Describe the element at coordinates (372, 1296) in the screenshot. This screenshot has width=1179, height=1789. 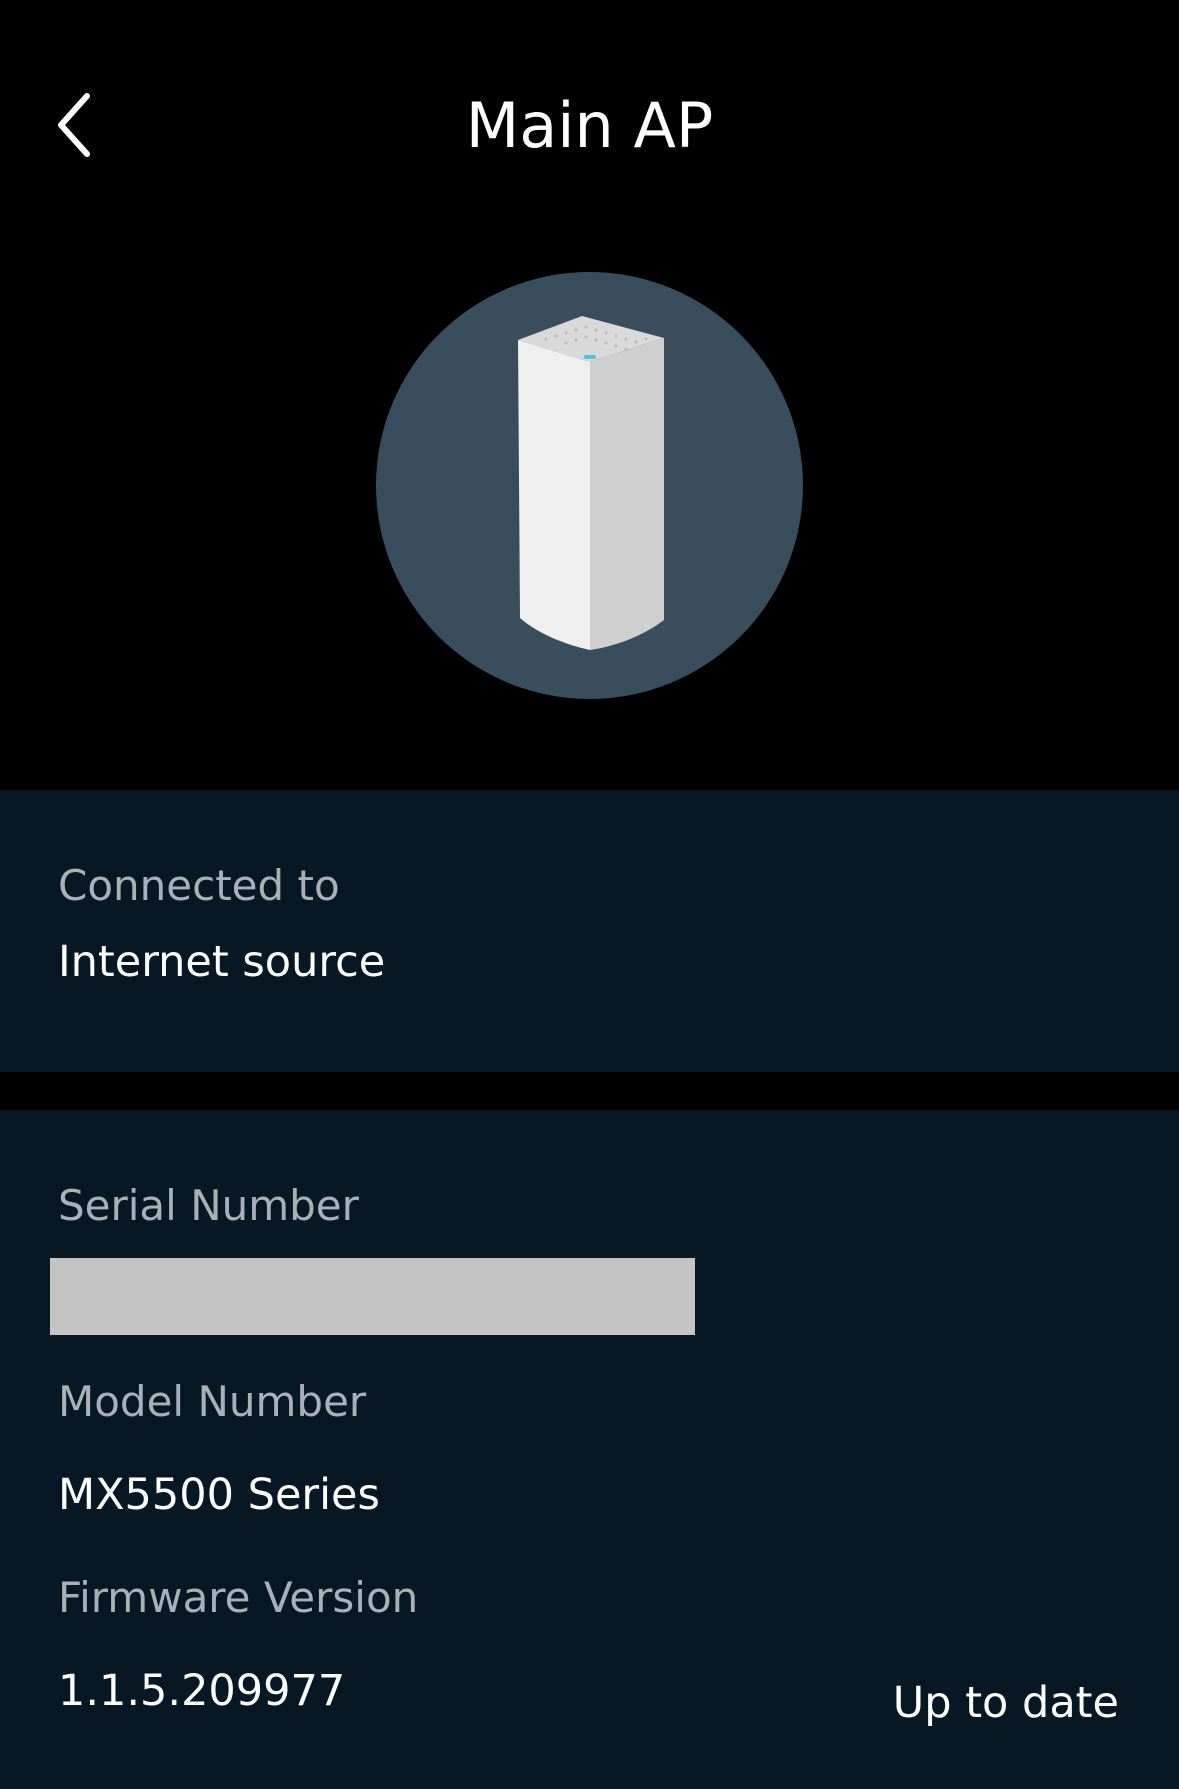
I see `serial-number-redacted` at that location.